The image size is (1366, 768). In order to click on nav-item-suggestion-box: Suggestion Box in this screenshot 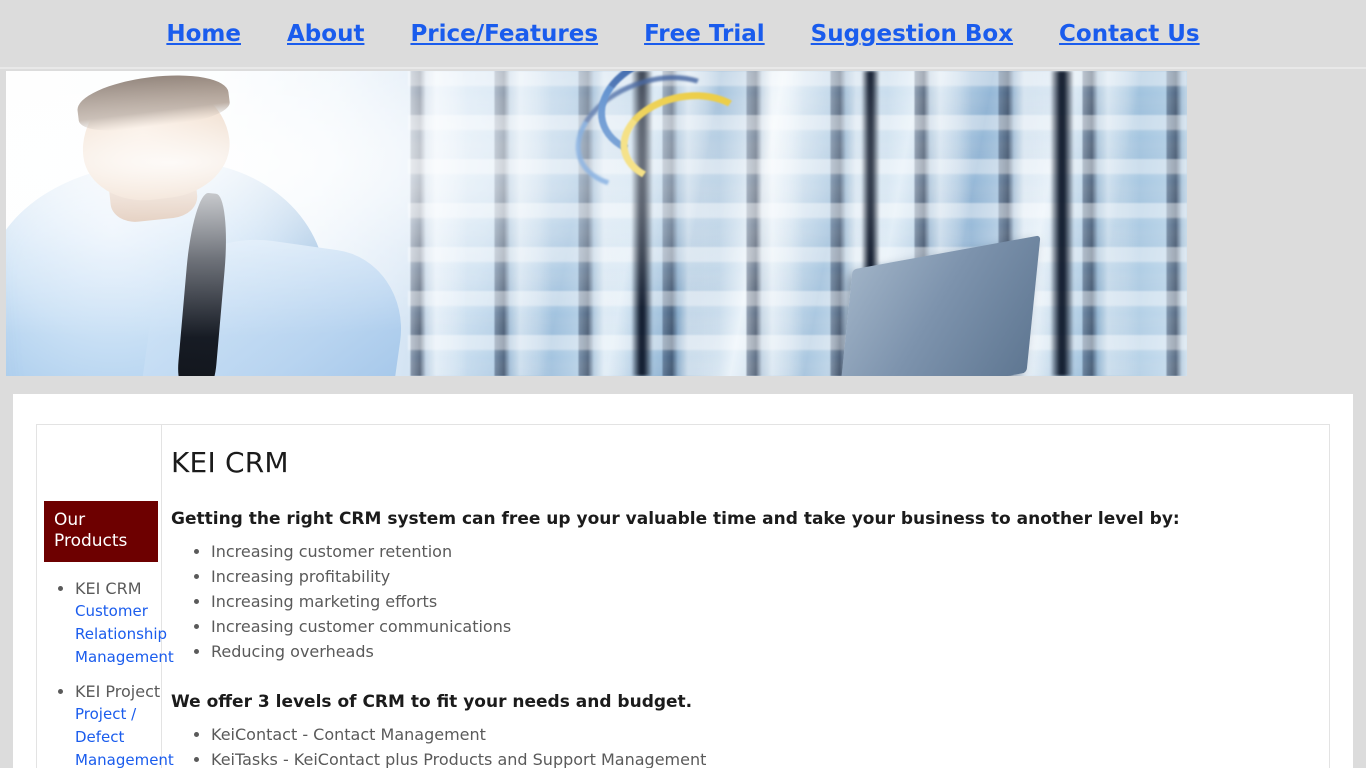, I will do `click(912, 34)`.